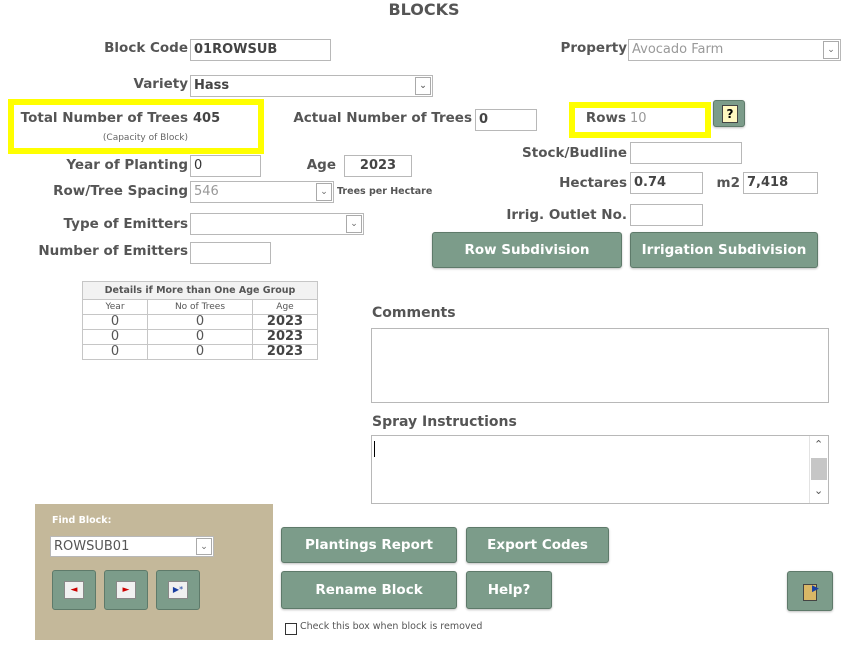 Image resolution: width=848 pixels, height=651 pixels. Describe the element at coordinates (212, 85) in the screenshot. I see `variety-value: Hass` at that location.